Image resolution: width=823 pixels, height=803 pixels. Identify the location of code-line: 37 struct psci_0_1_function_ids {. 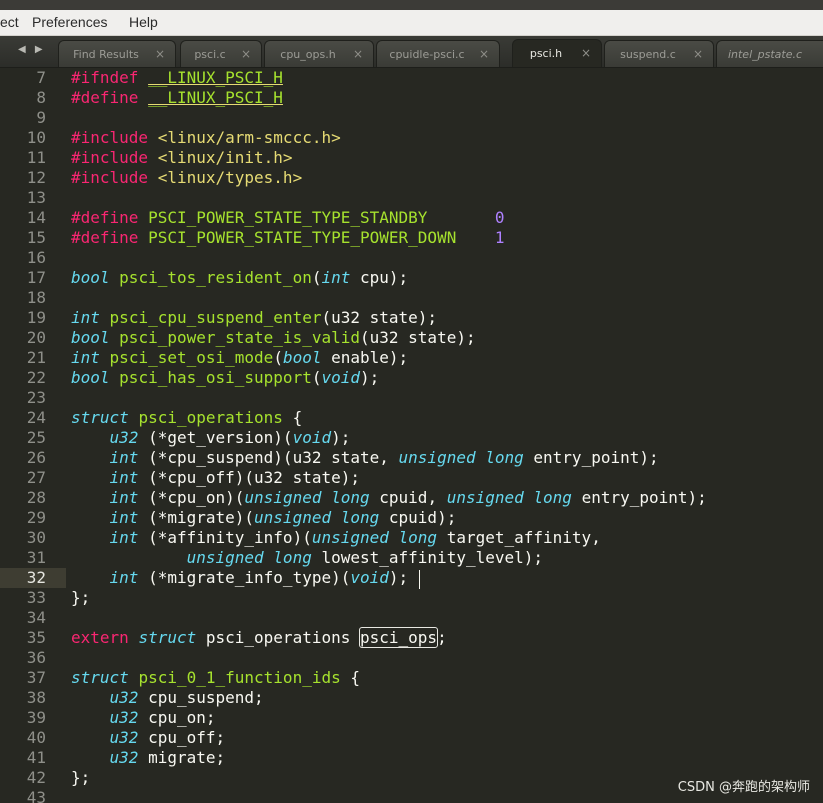
(411, 678).